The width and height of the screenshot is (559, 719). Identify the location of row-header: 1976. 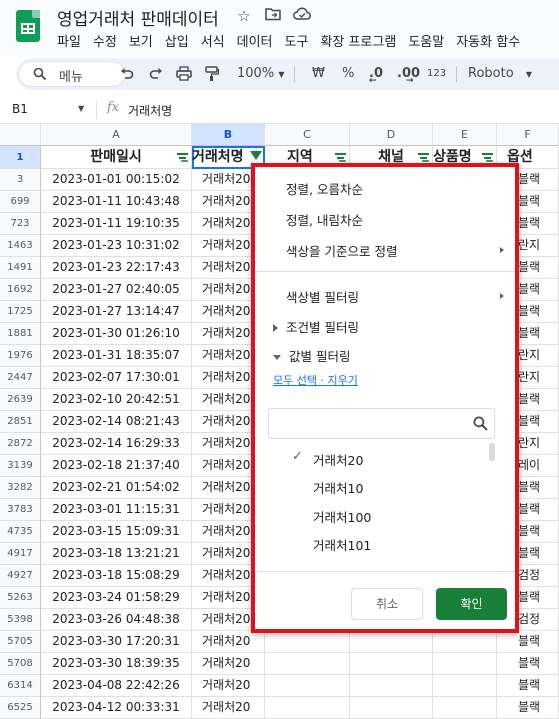
(20, 356).